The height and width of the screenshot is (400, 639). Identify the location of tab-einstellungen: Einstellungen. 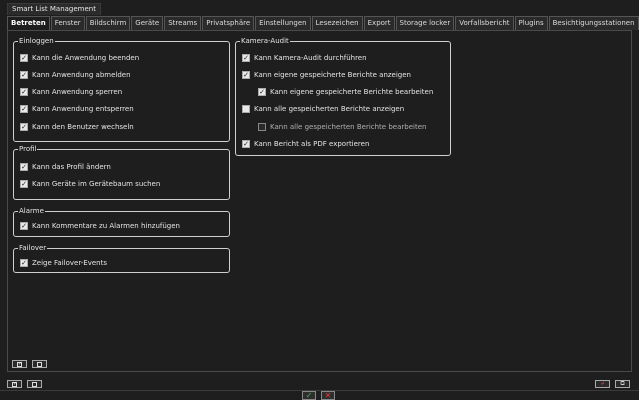
(283, 23).